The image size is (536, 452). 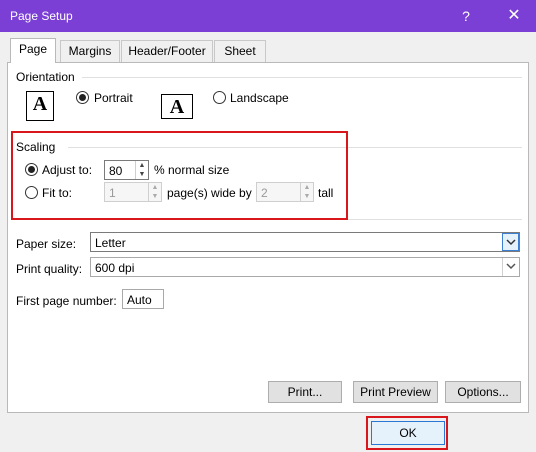 What do you see at coordinates (33, 50) in the screenshot?
I see `tab-page: Page` at bounding box center [33, 50].